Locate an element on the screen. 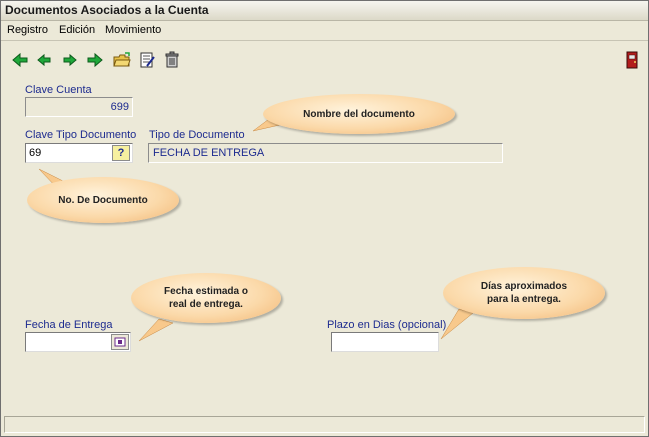  tipo-documento-field: FECHA DE ENTREGA is located at coordinates (325, 153).